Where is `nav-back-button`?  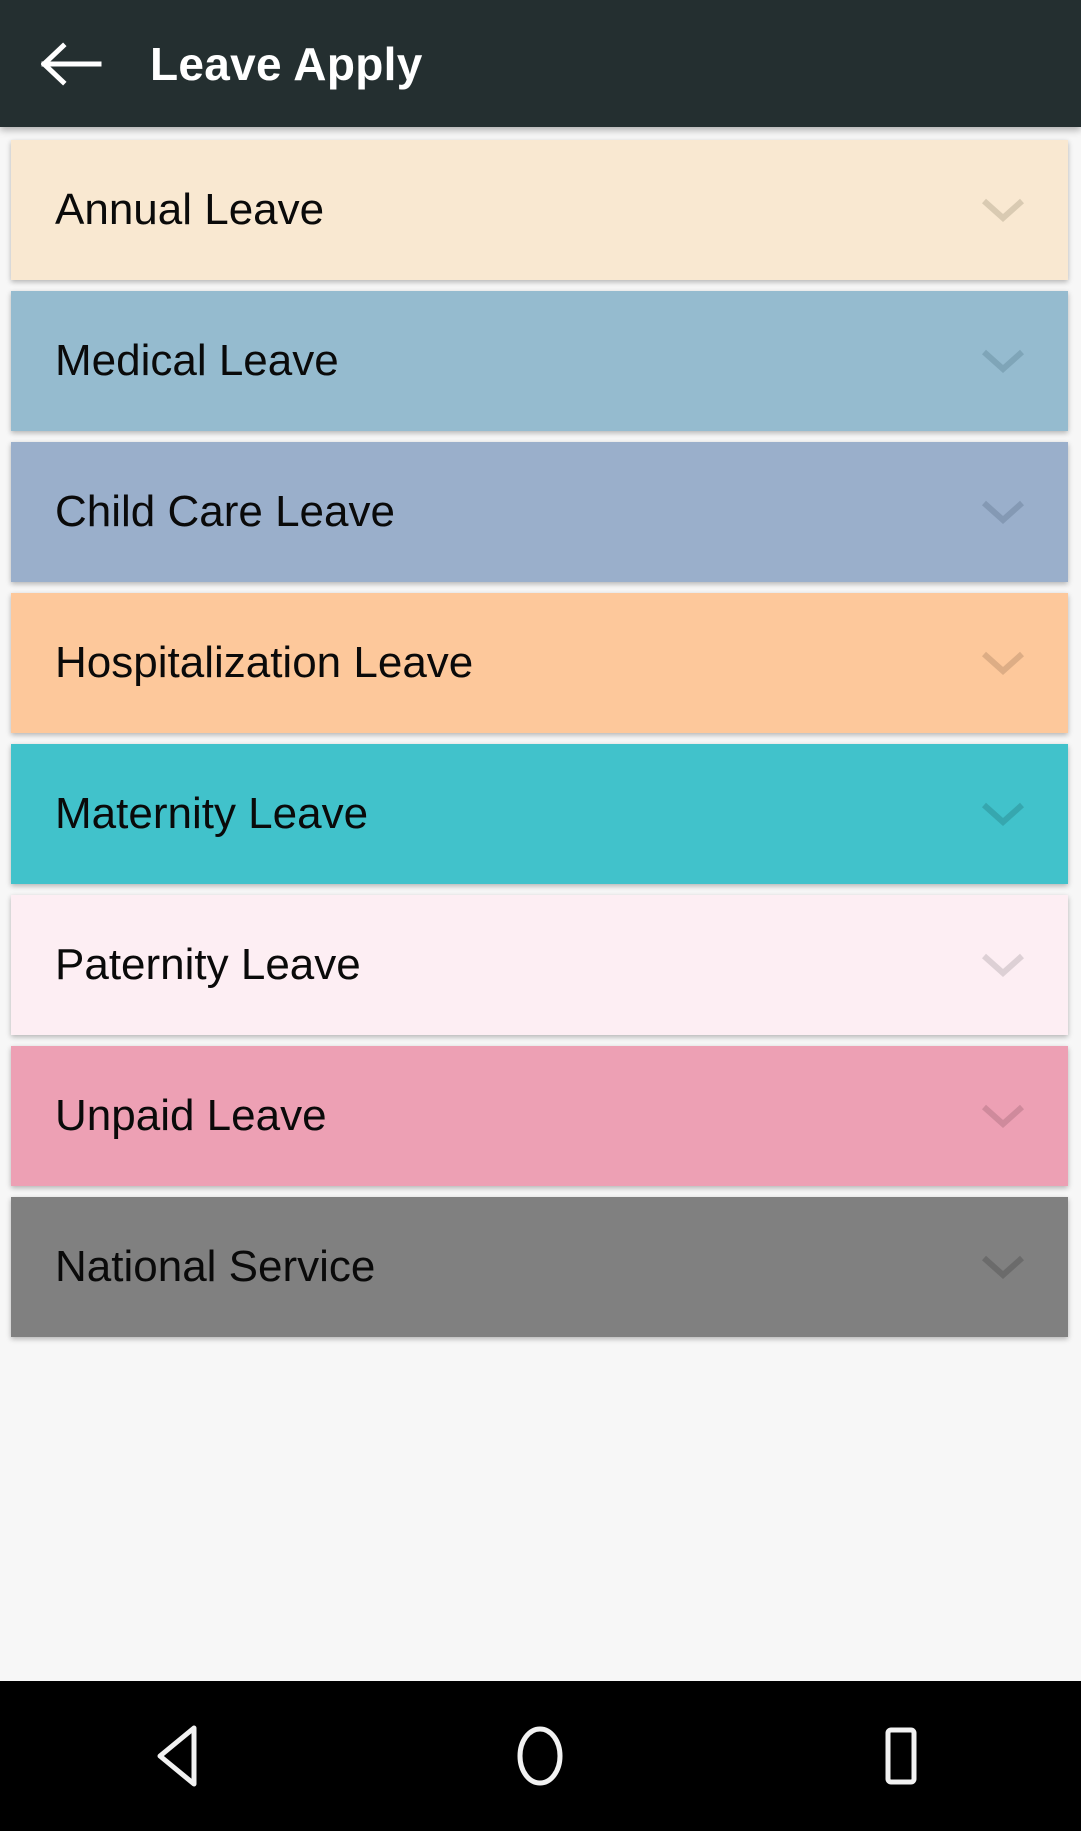 nav-back-button is located at coordinates (180, 1756).